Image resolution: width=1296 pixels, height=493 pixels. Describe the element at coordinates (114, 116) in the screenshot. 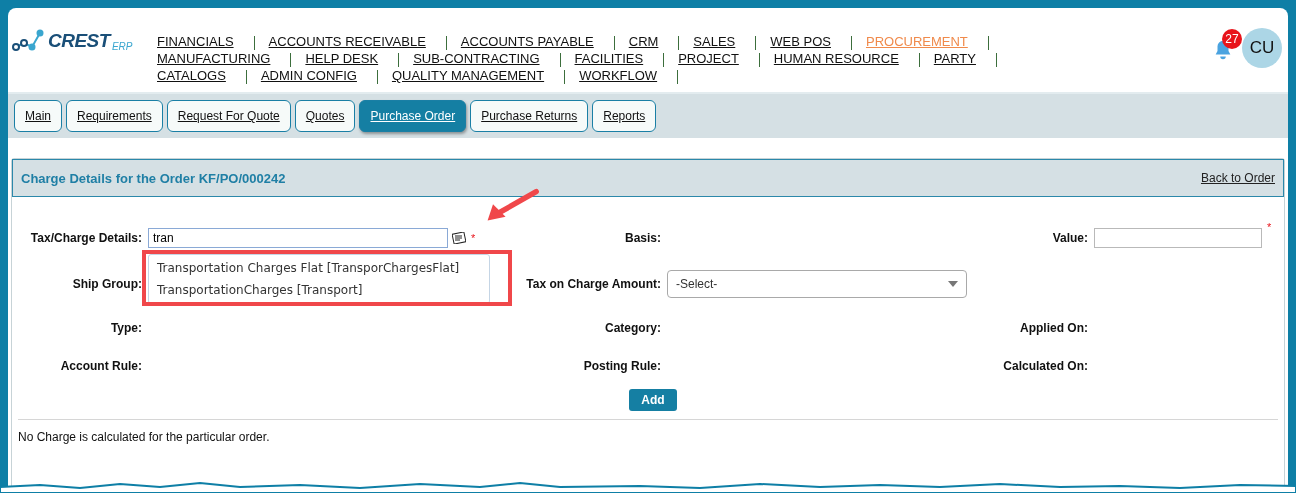

I see `tab: Requirements` at that location.